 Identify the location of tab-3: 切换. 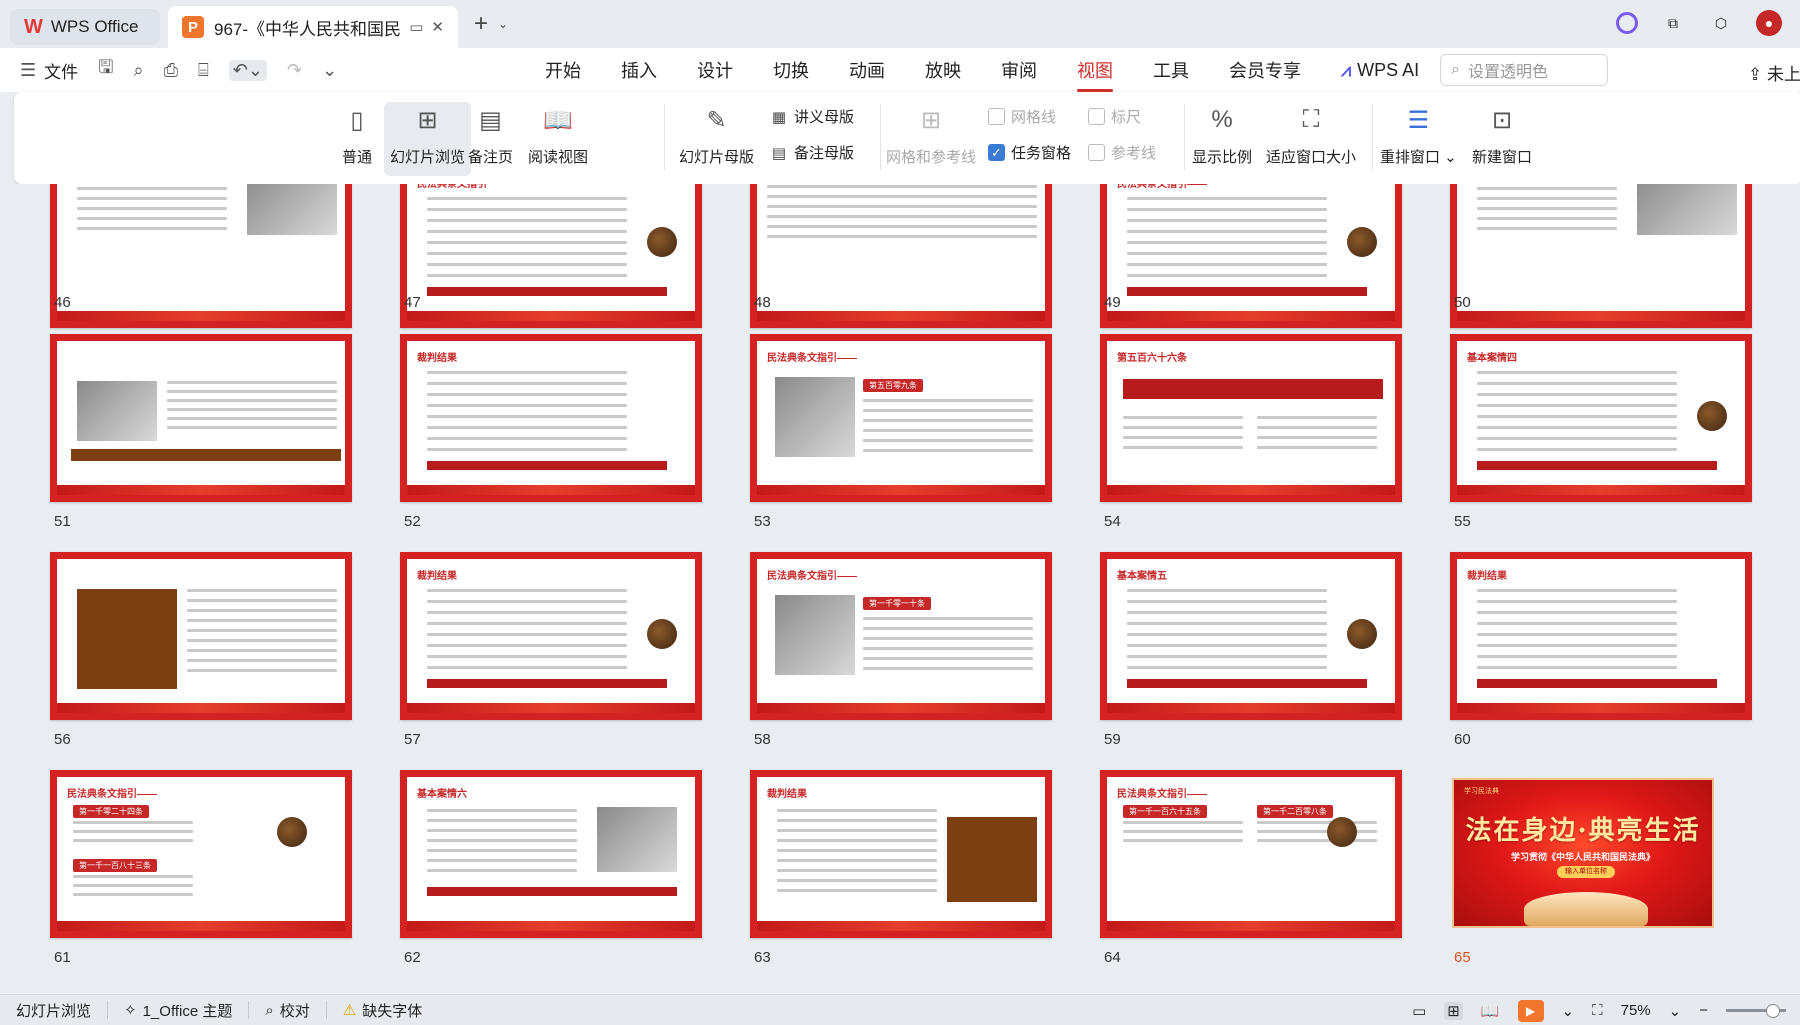
(791, 70).